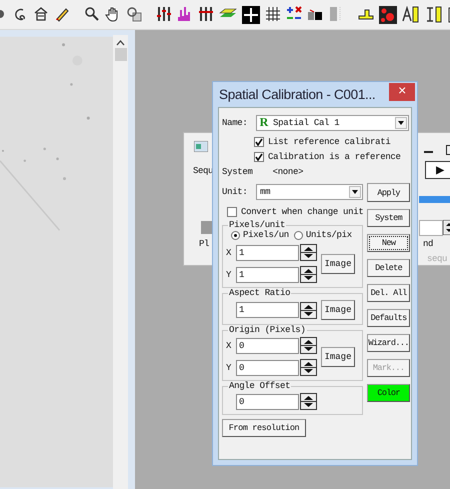  What do you see at coordinates (388, 393) in the screenshot?
I see `color-button: Color` at bounding box center [388, 393].